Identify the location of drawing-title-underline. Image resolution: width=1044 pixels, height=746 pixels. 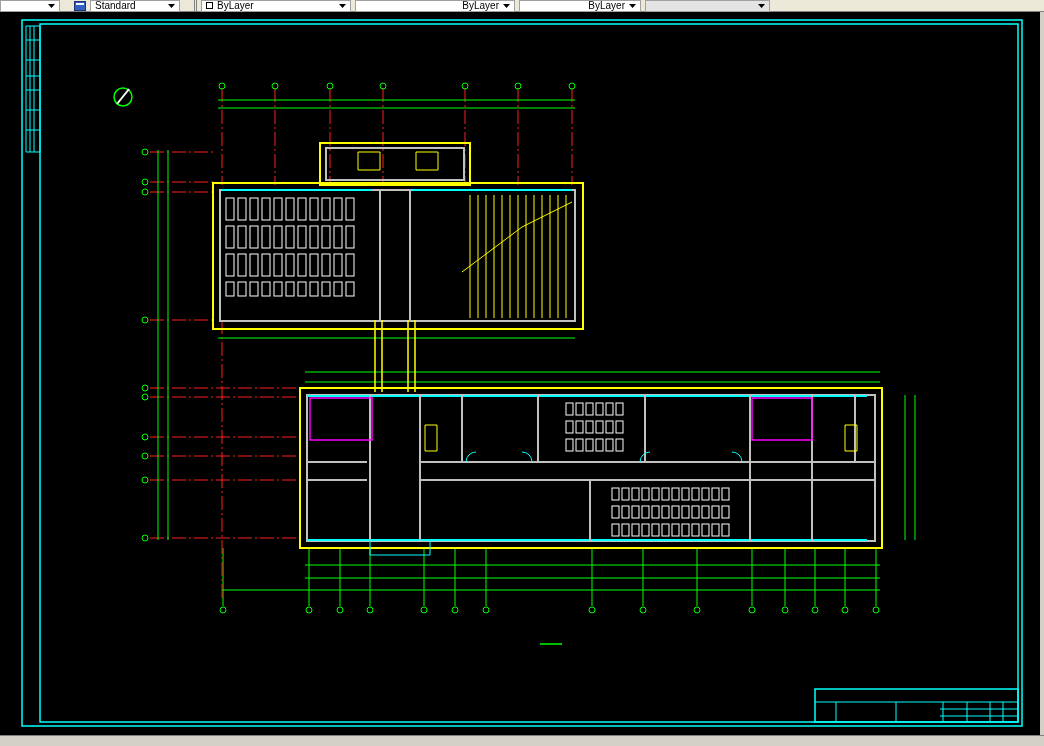
(551, 644).